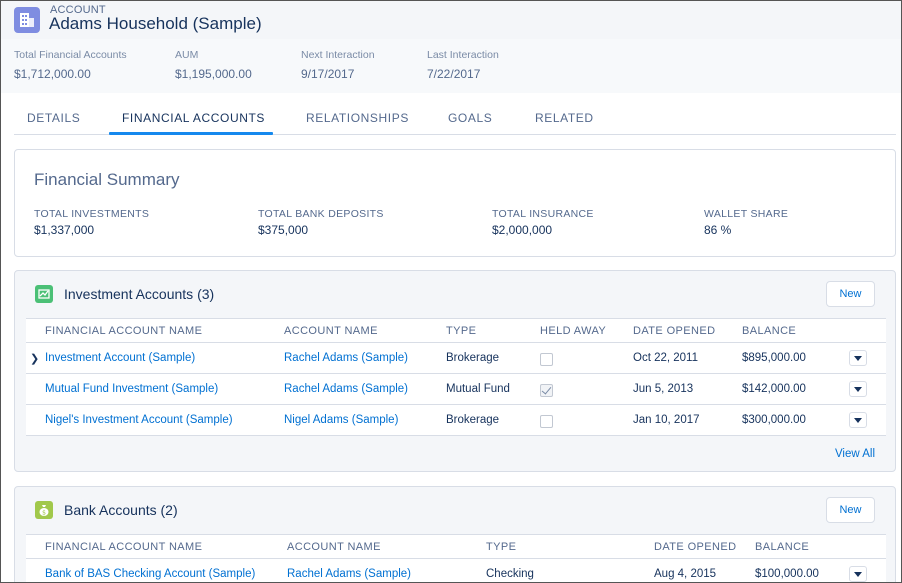 The width and height of the screenshot is (902, 583). Describe the element at coordinates (121, 510) in the screenshot. I see `bank-accounts-title: Bank Accounts (2)` at that location.